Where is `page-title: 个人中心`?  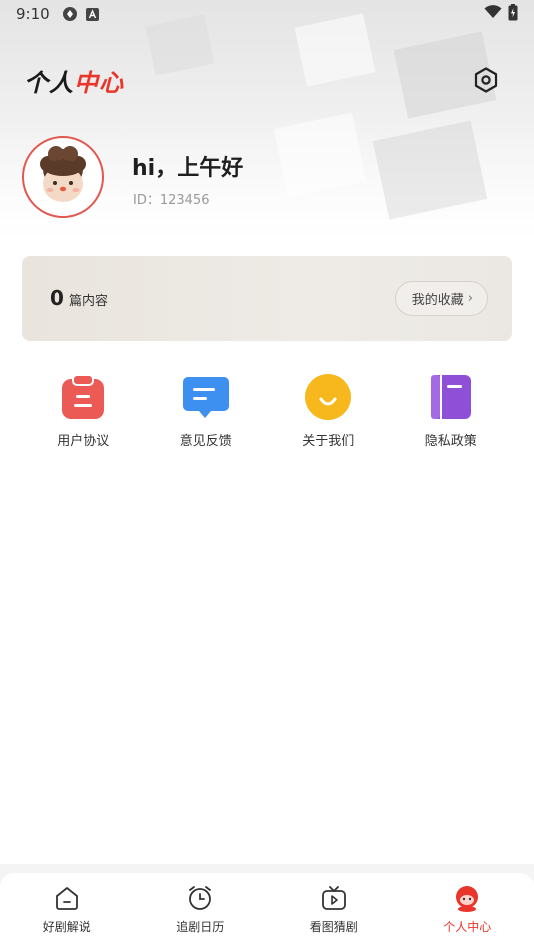
page-title: 个人中心 is located at coordinates (74, 82).